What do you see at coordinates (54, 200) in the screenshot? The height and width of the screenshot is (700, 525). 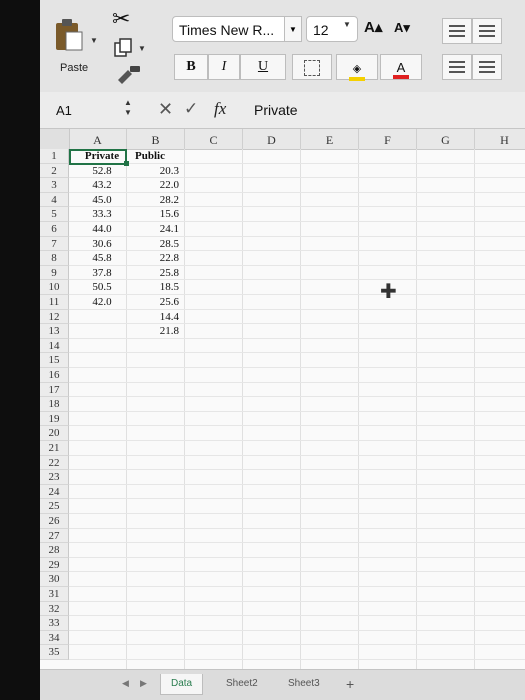 I see `row-header: 4` at bounding box center [54, 200].